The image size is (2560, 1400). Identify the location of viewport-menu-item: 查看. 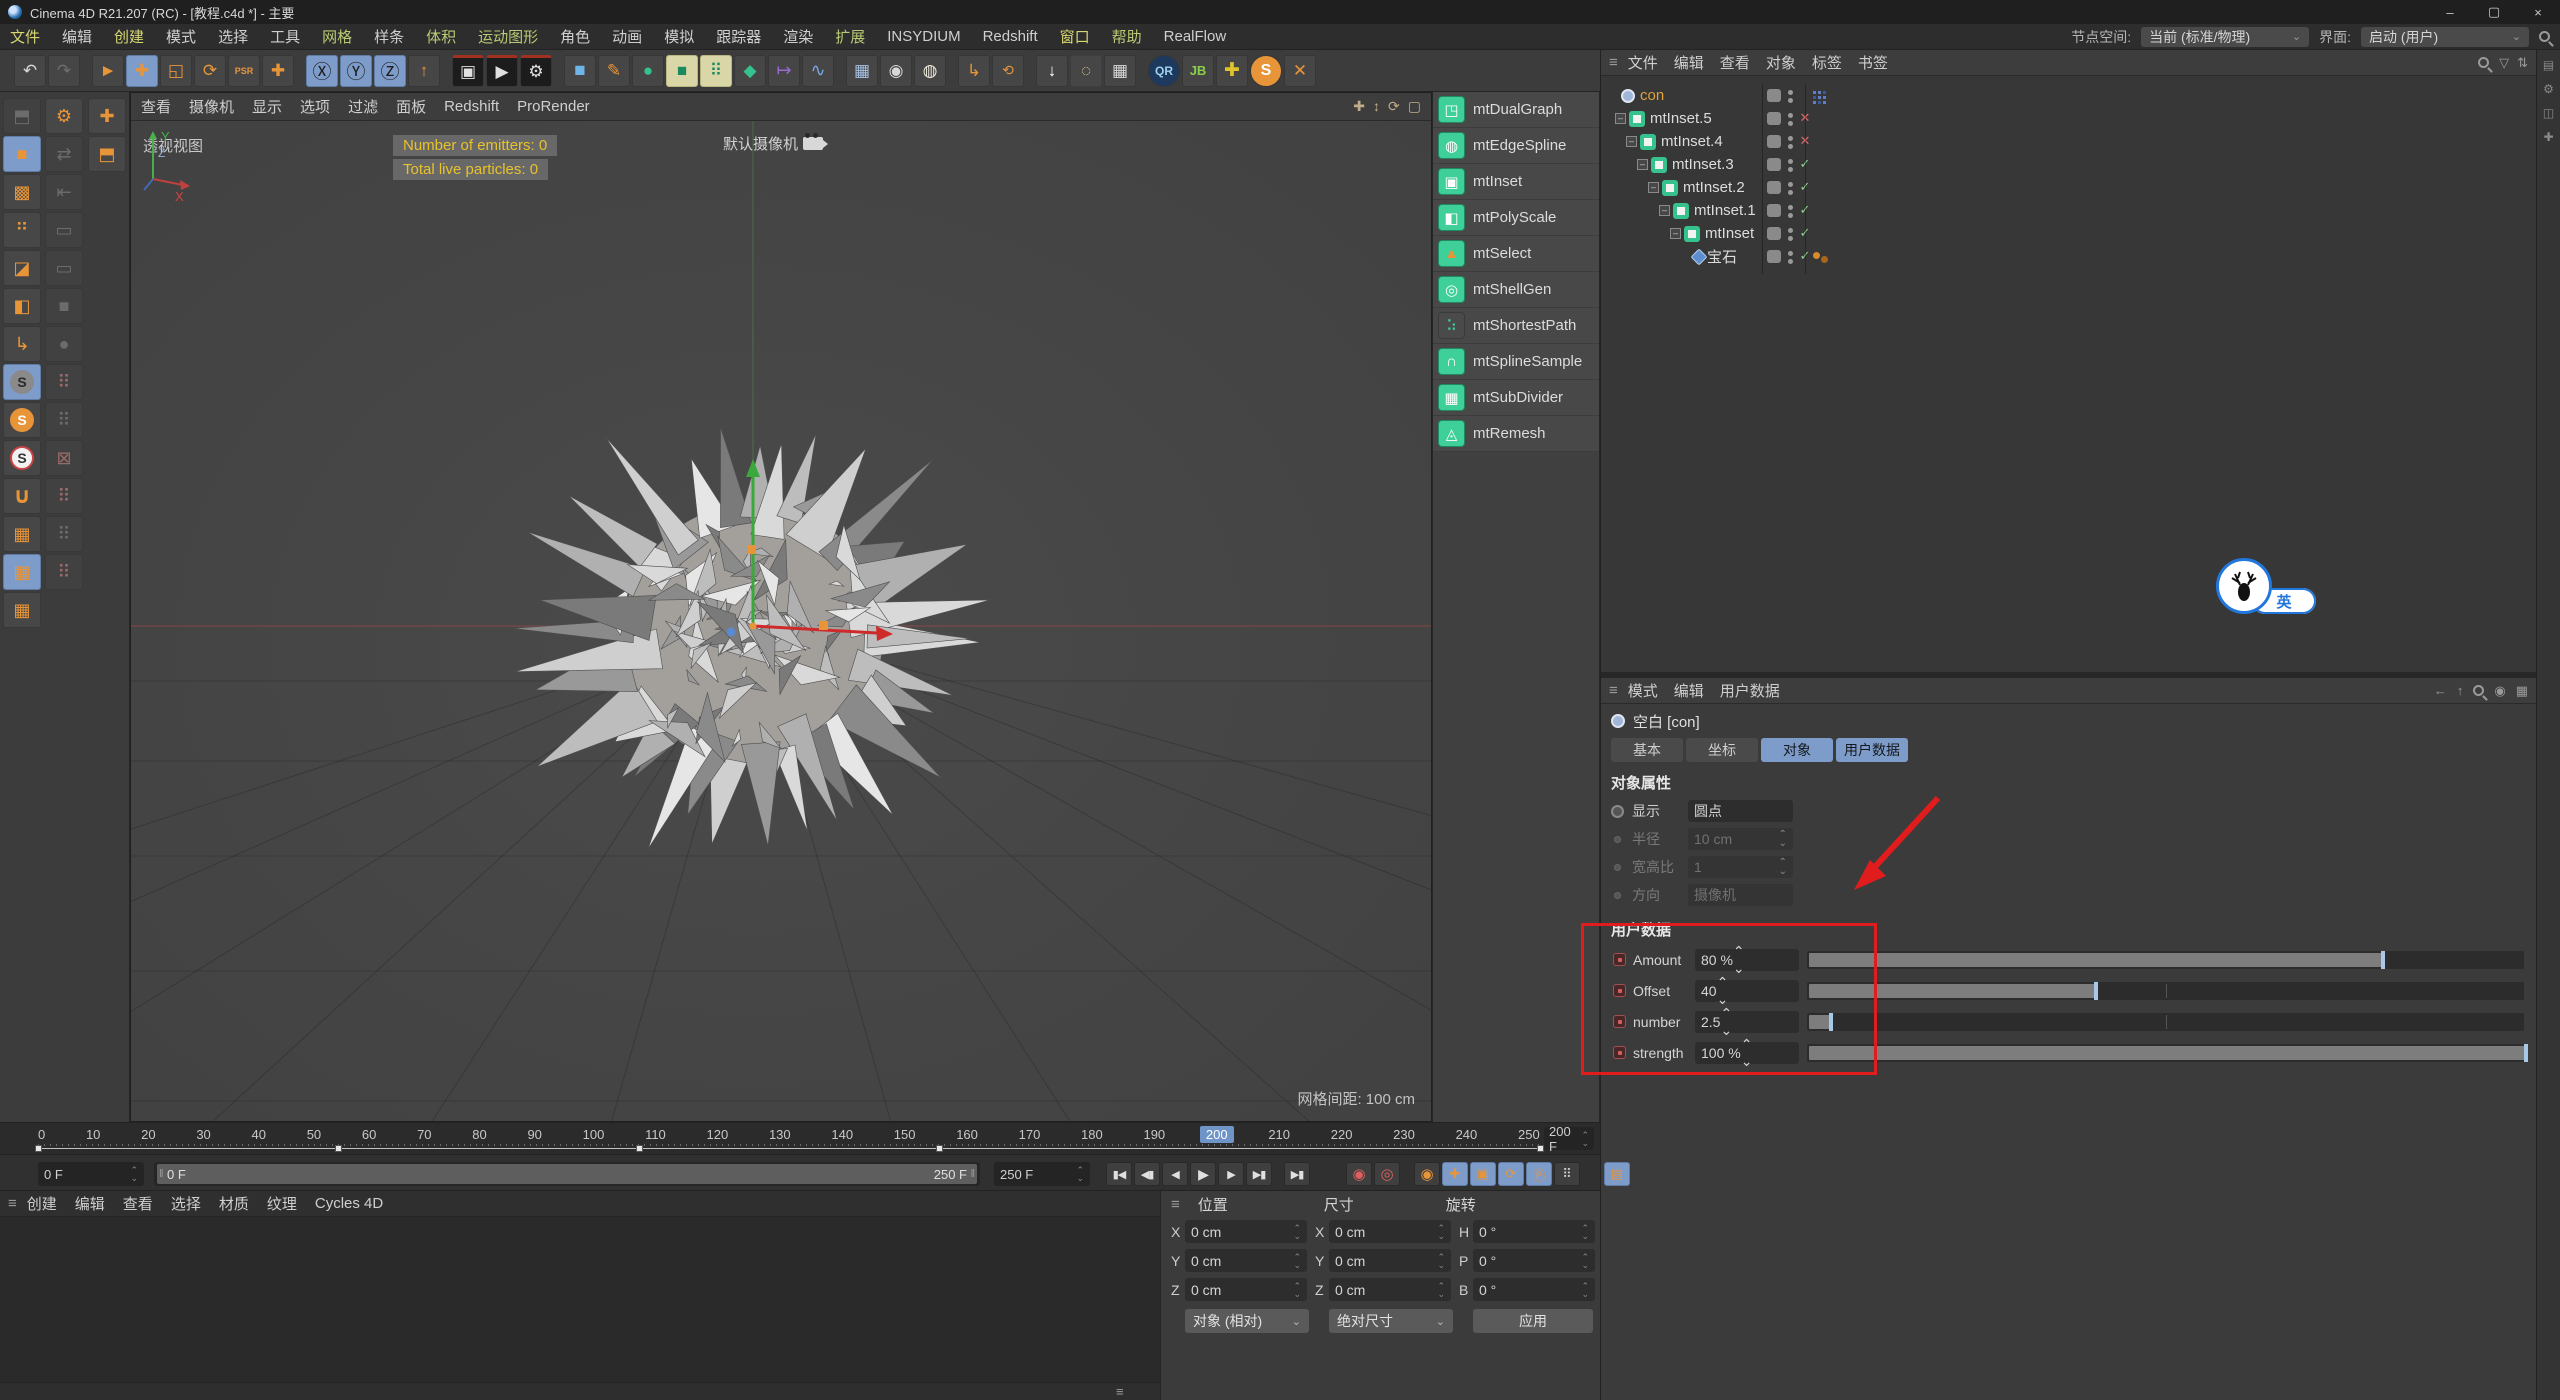
(156, 106).